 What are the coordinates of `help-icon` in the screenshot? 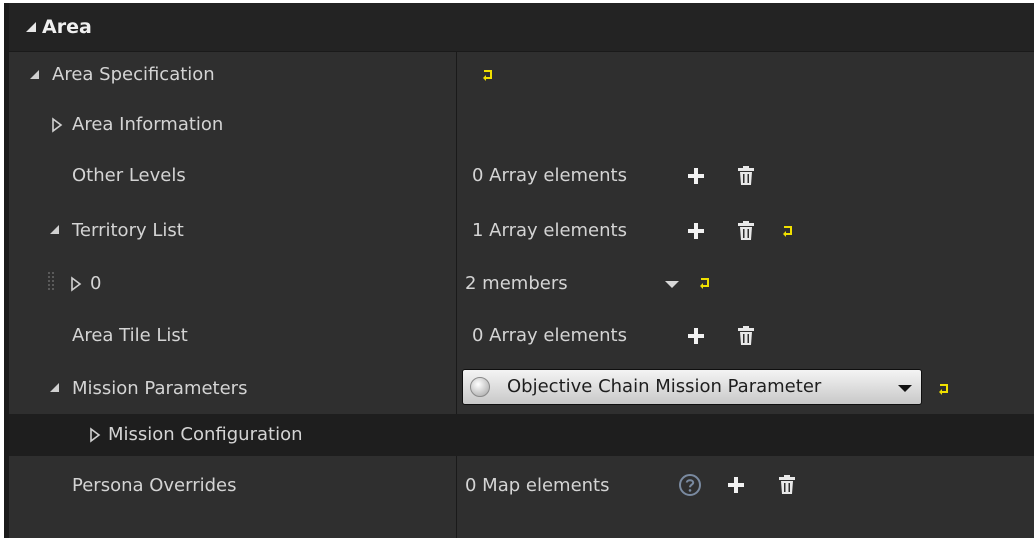 It's located at (690, 485).